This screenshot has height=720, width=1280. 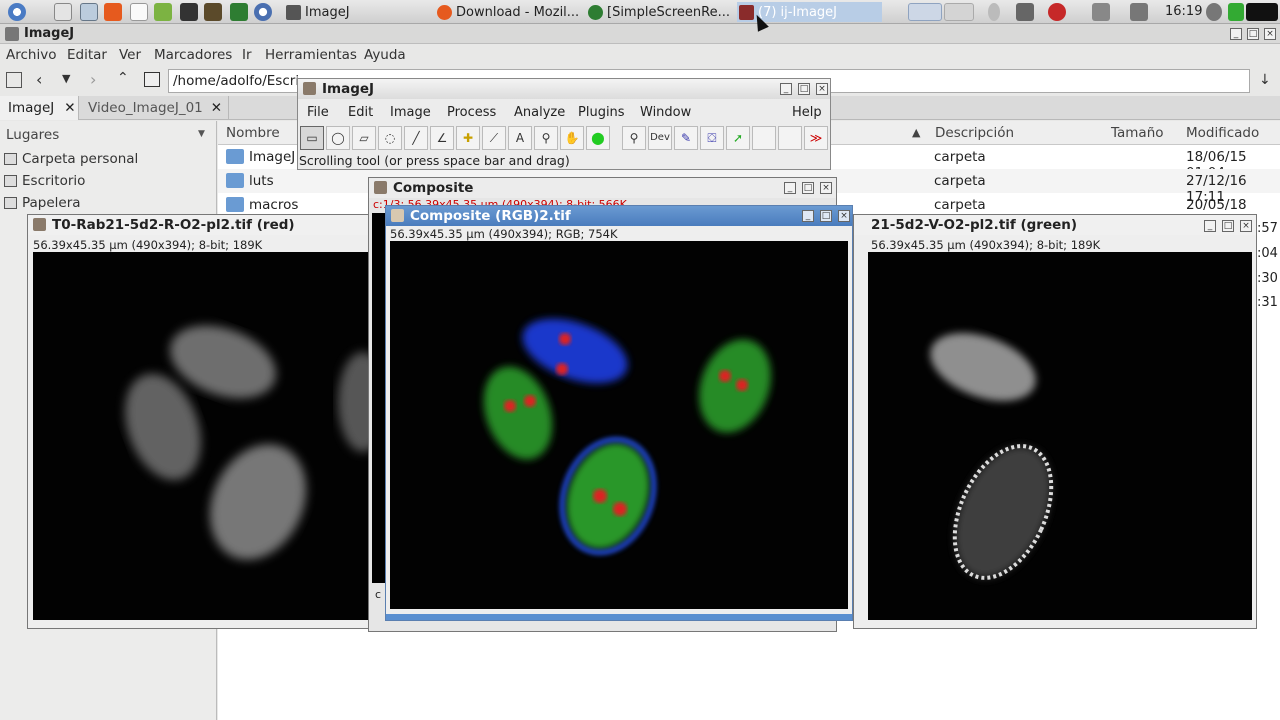 What do you see at coordinates (364, 138) in the screenshot?
I see `polygon-tool-icon: ▱` at bounding box center [364, 138].